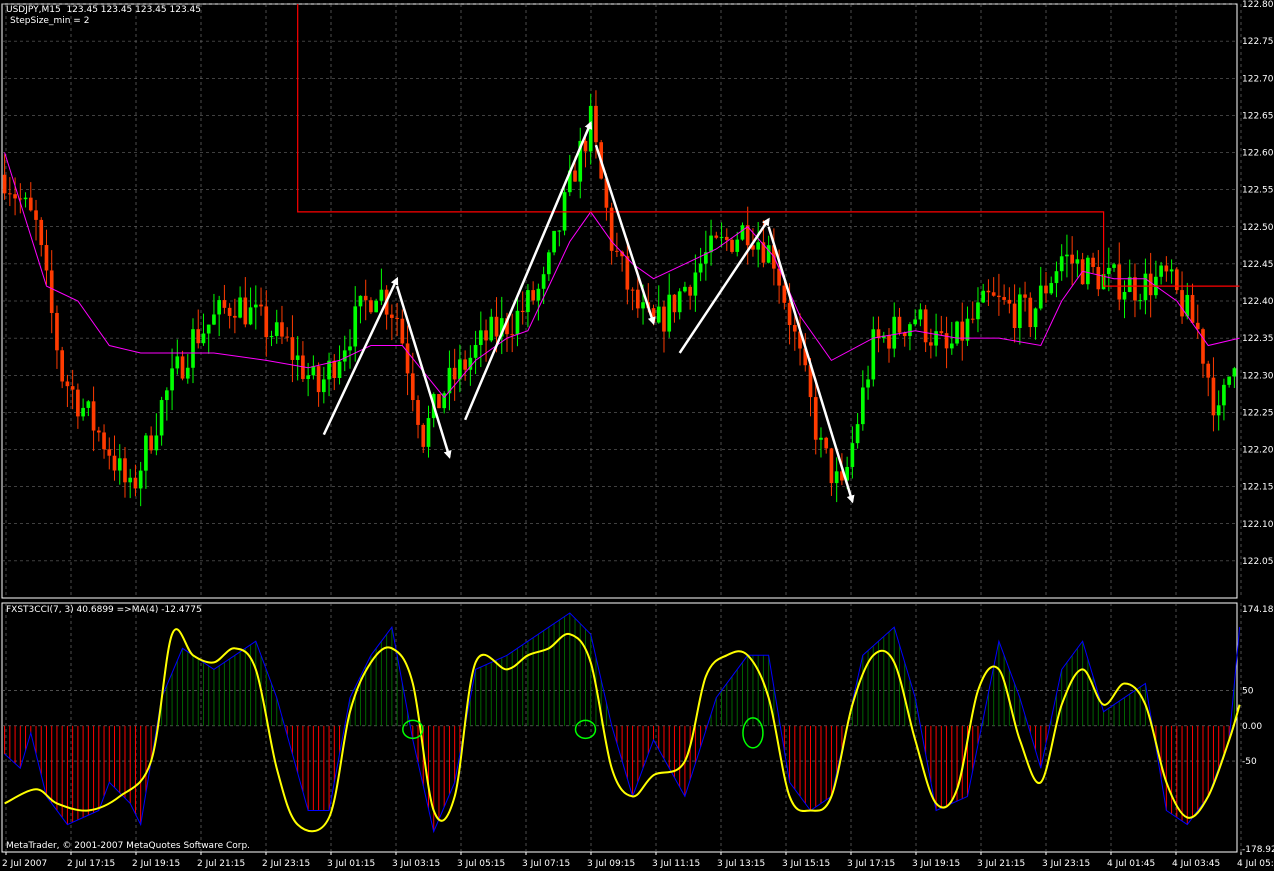  Describe the element at coordinates (1248, 692) in the screenshot. I see `oscillator-tick-label: 50` at that location.